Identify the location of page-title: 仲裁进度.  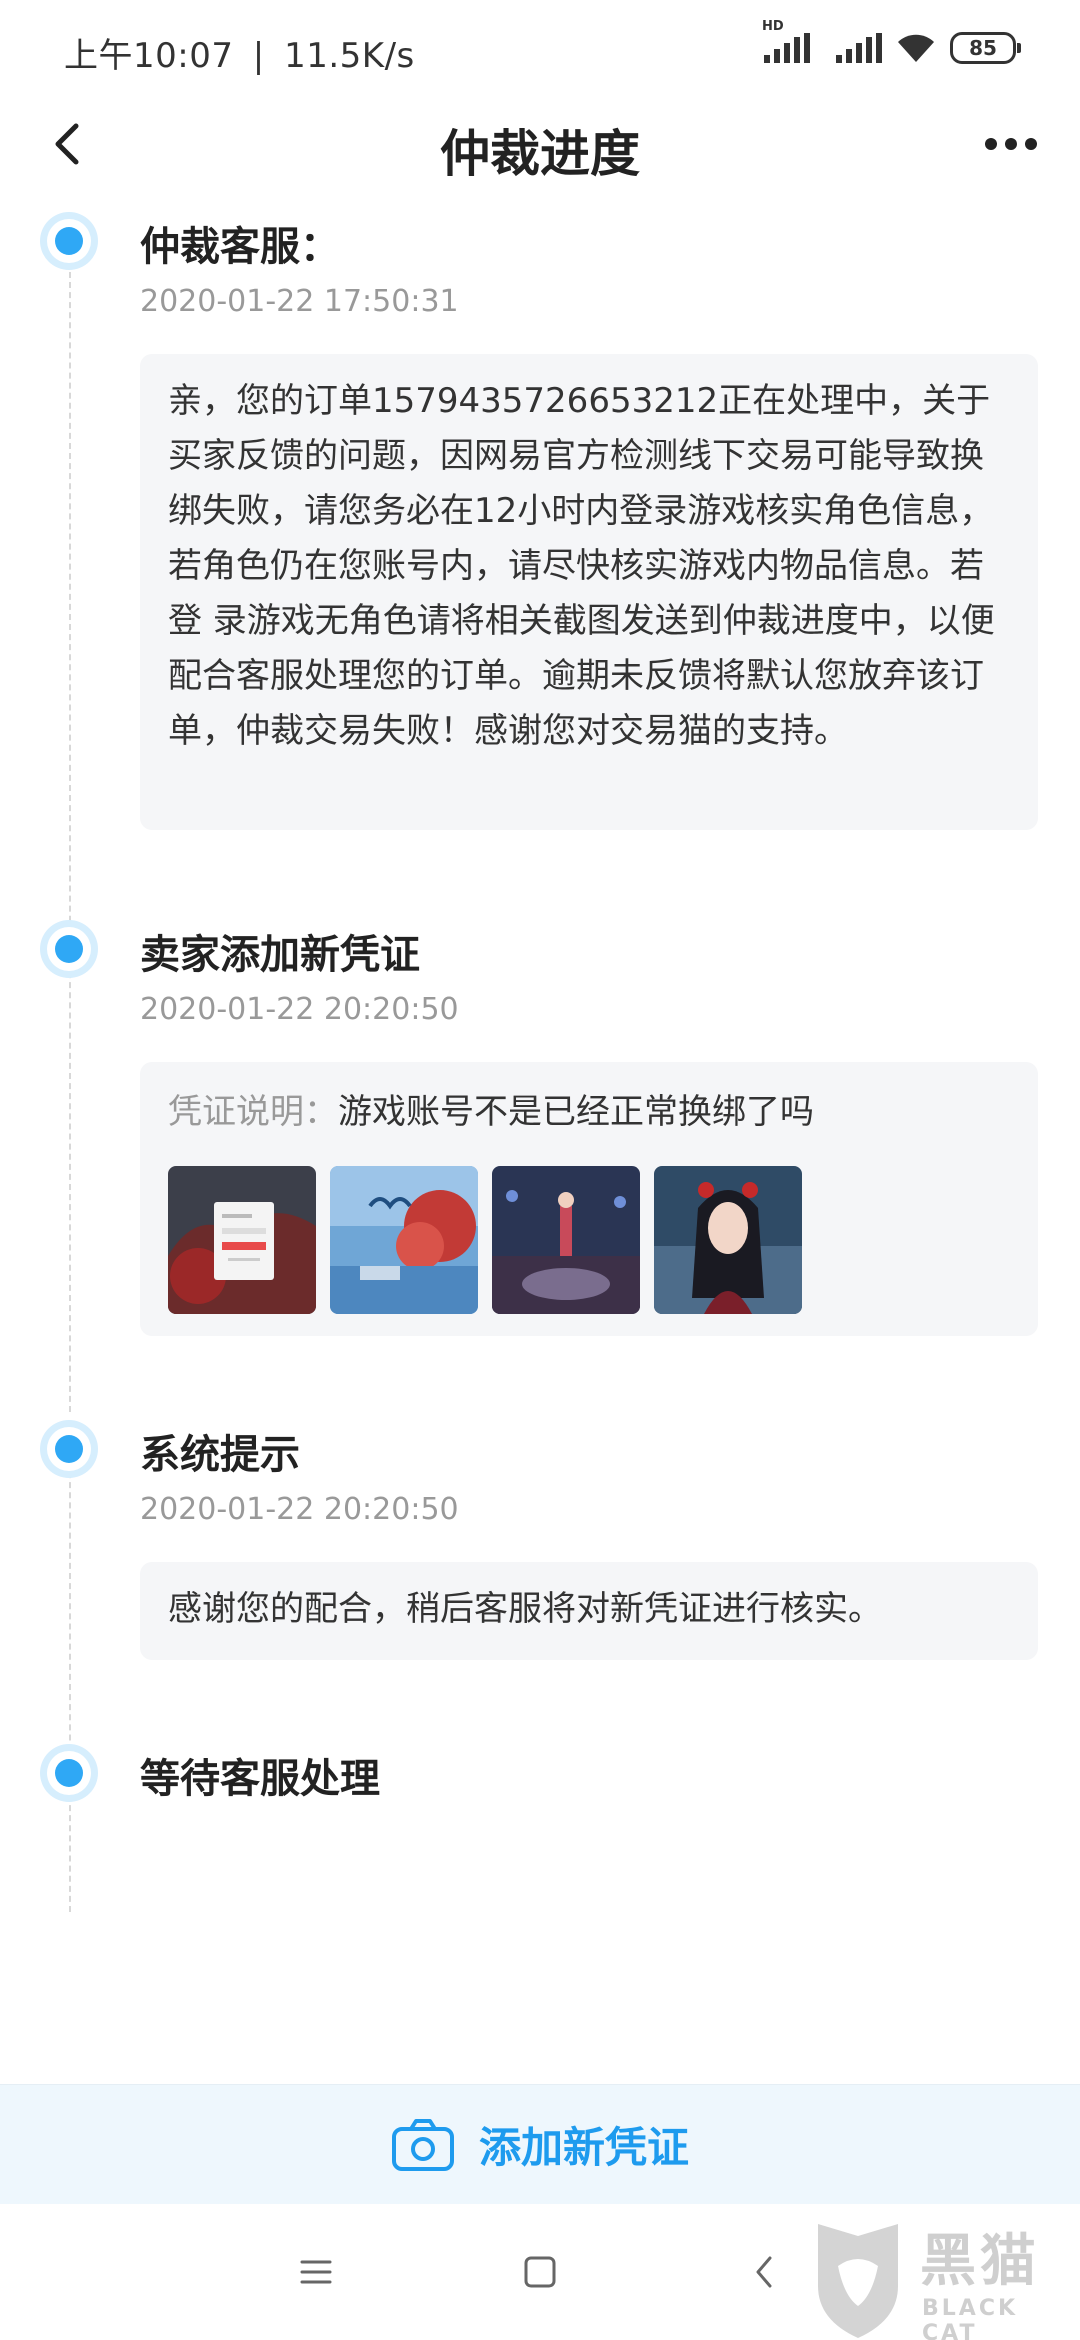
(540, 154).